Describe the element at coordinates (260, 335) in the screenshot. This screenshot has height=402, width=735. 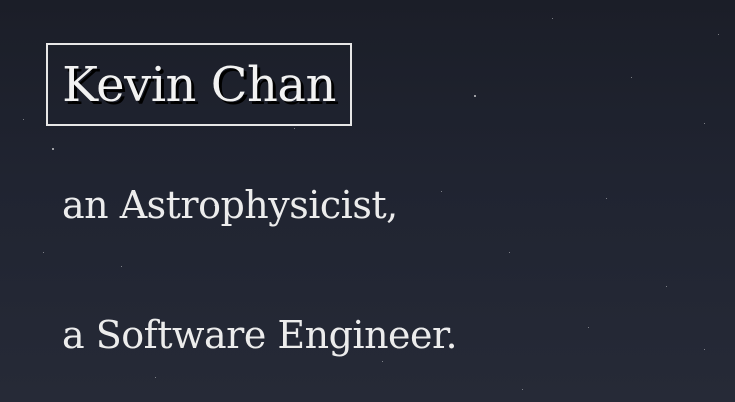
I see `tagline-software-engineer: a Software Engineer.` at that location.